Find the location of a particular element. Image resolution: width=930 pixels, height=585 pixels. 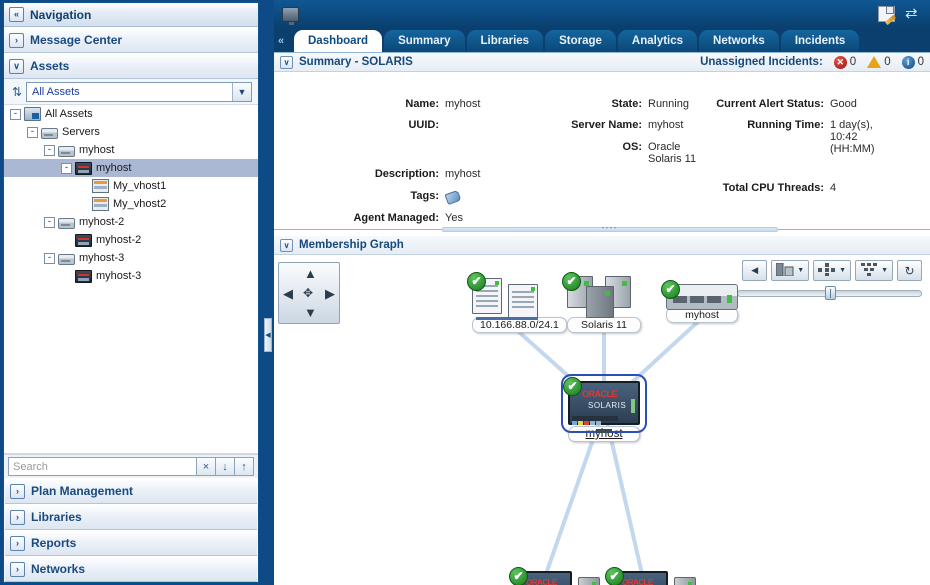

summary-field-label: Name: is located at coordinates (422, 104).